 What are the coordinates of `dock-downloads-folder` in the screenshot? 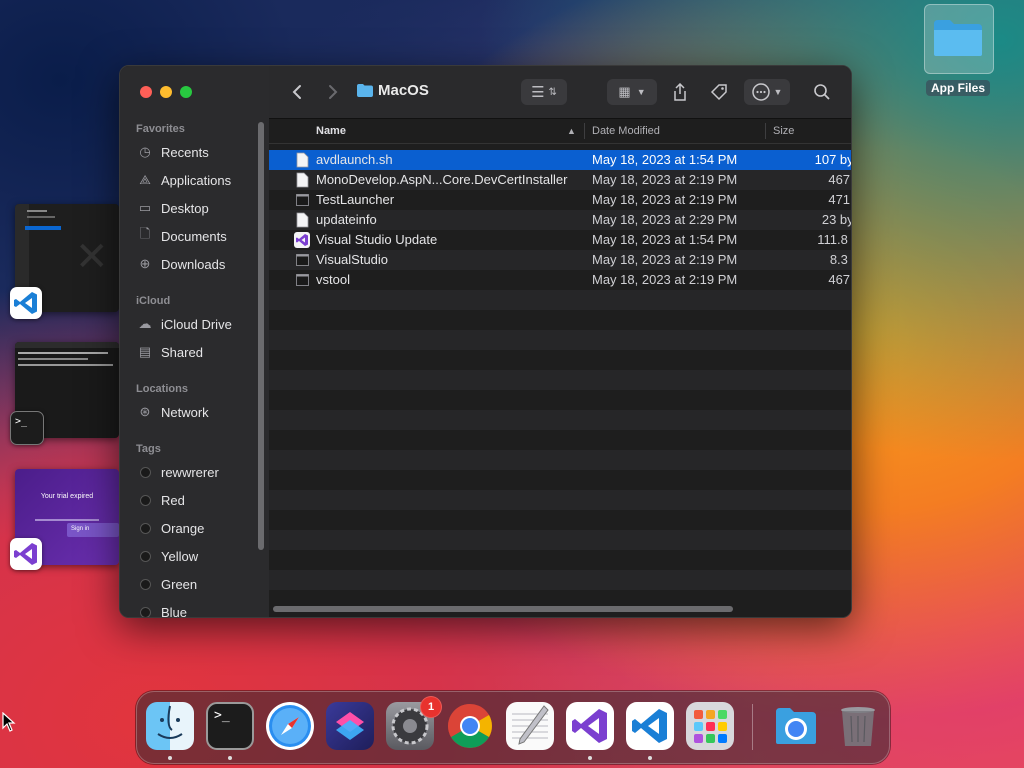 It's located at (796, 726).